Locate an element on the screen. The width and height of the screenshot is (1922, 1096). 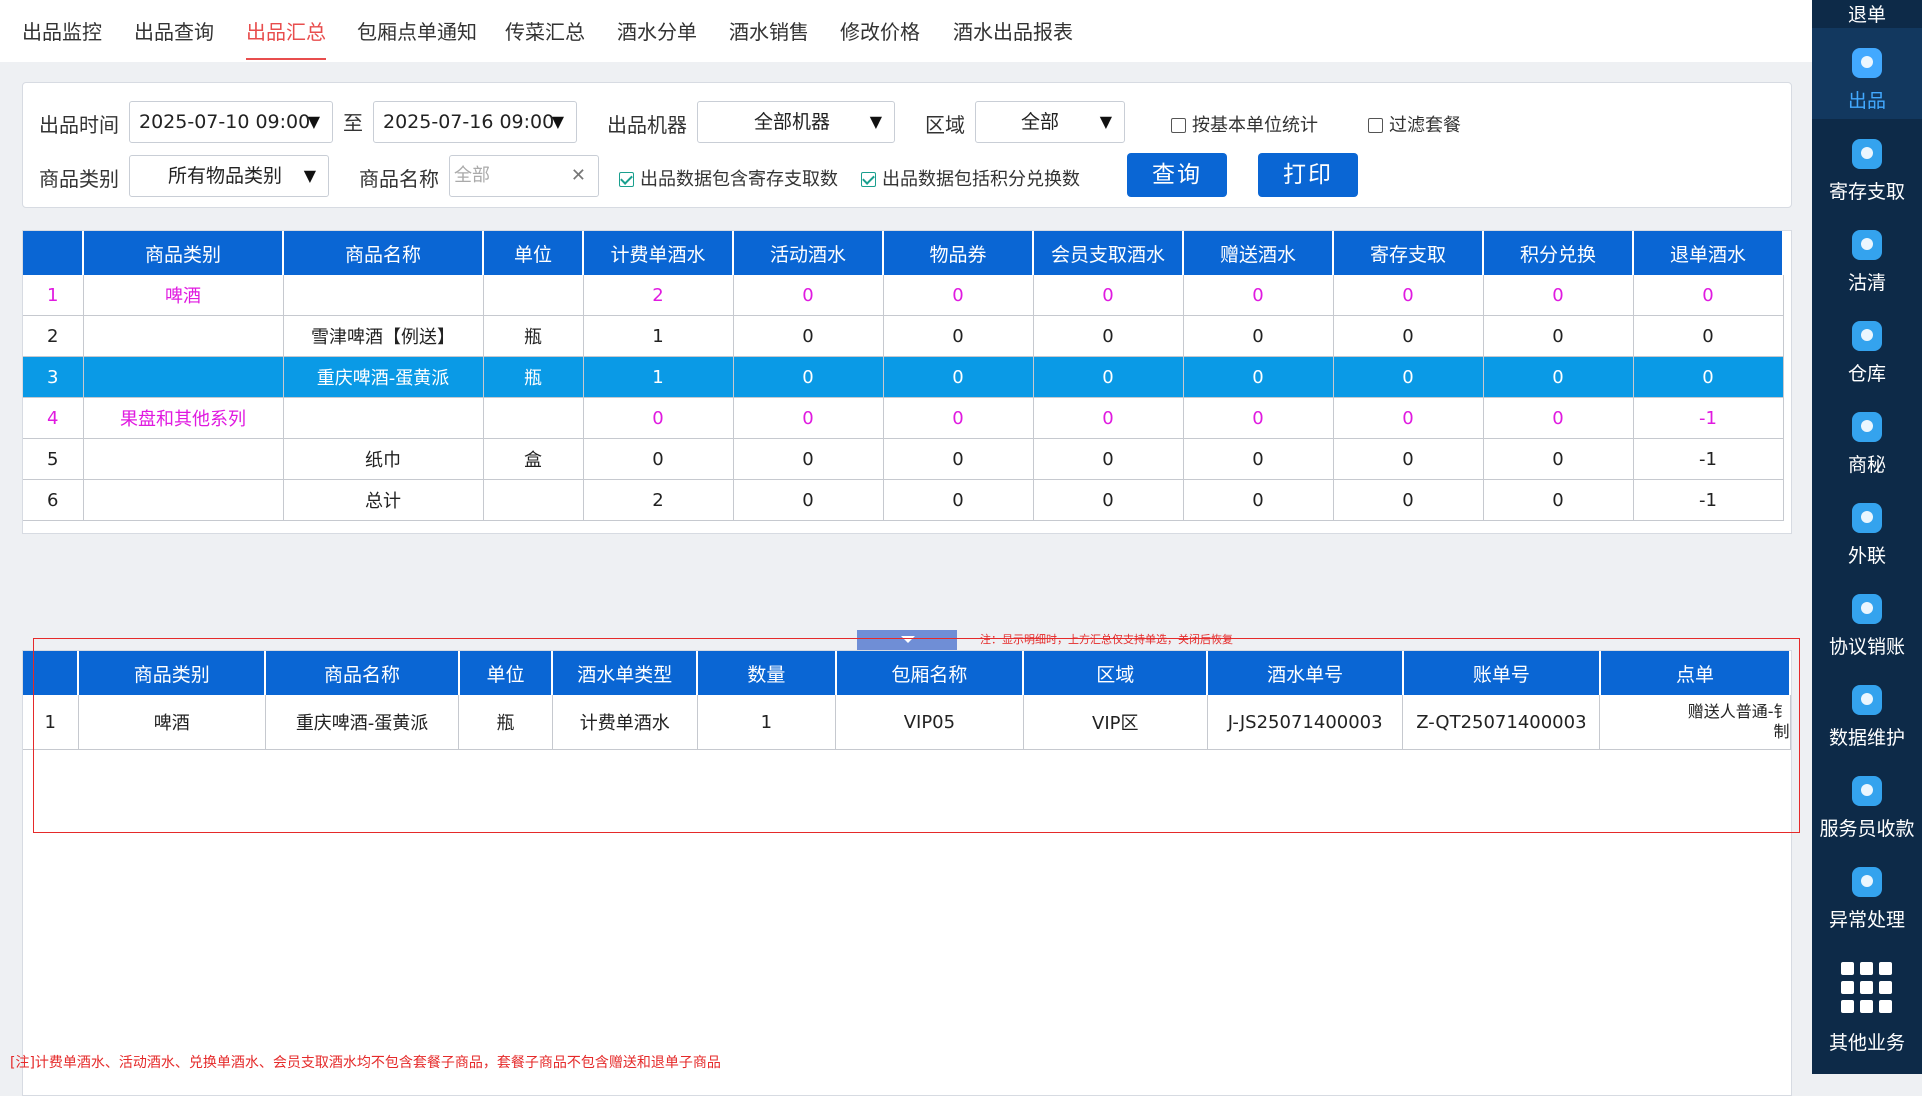
print-button: 打印 is located at coordinates (1308, 175).